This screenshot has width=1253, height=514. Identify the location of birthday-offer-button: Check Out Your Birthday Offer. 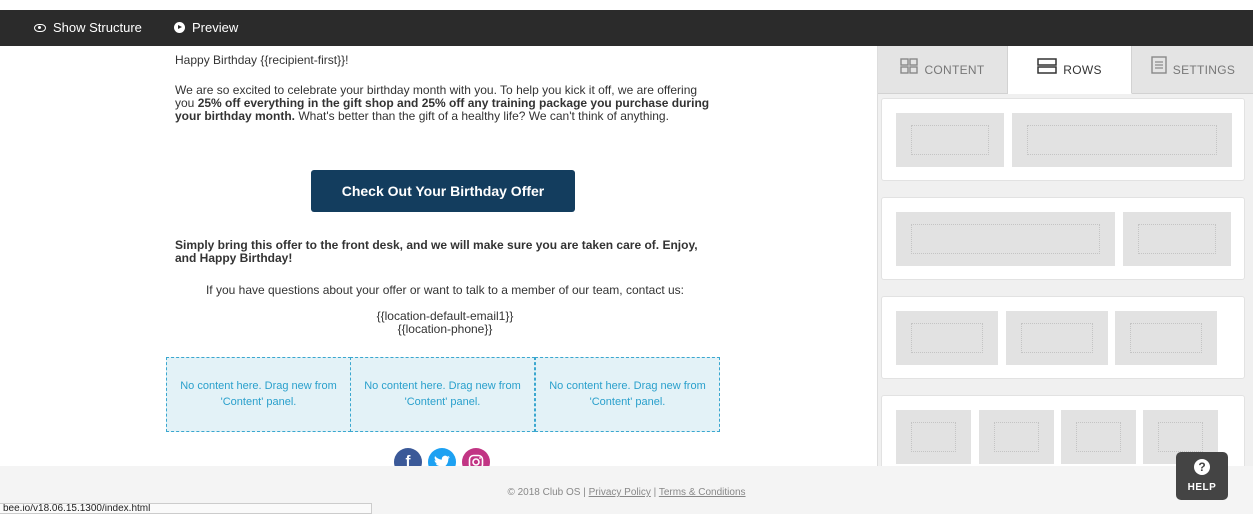
(443, 191).